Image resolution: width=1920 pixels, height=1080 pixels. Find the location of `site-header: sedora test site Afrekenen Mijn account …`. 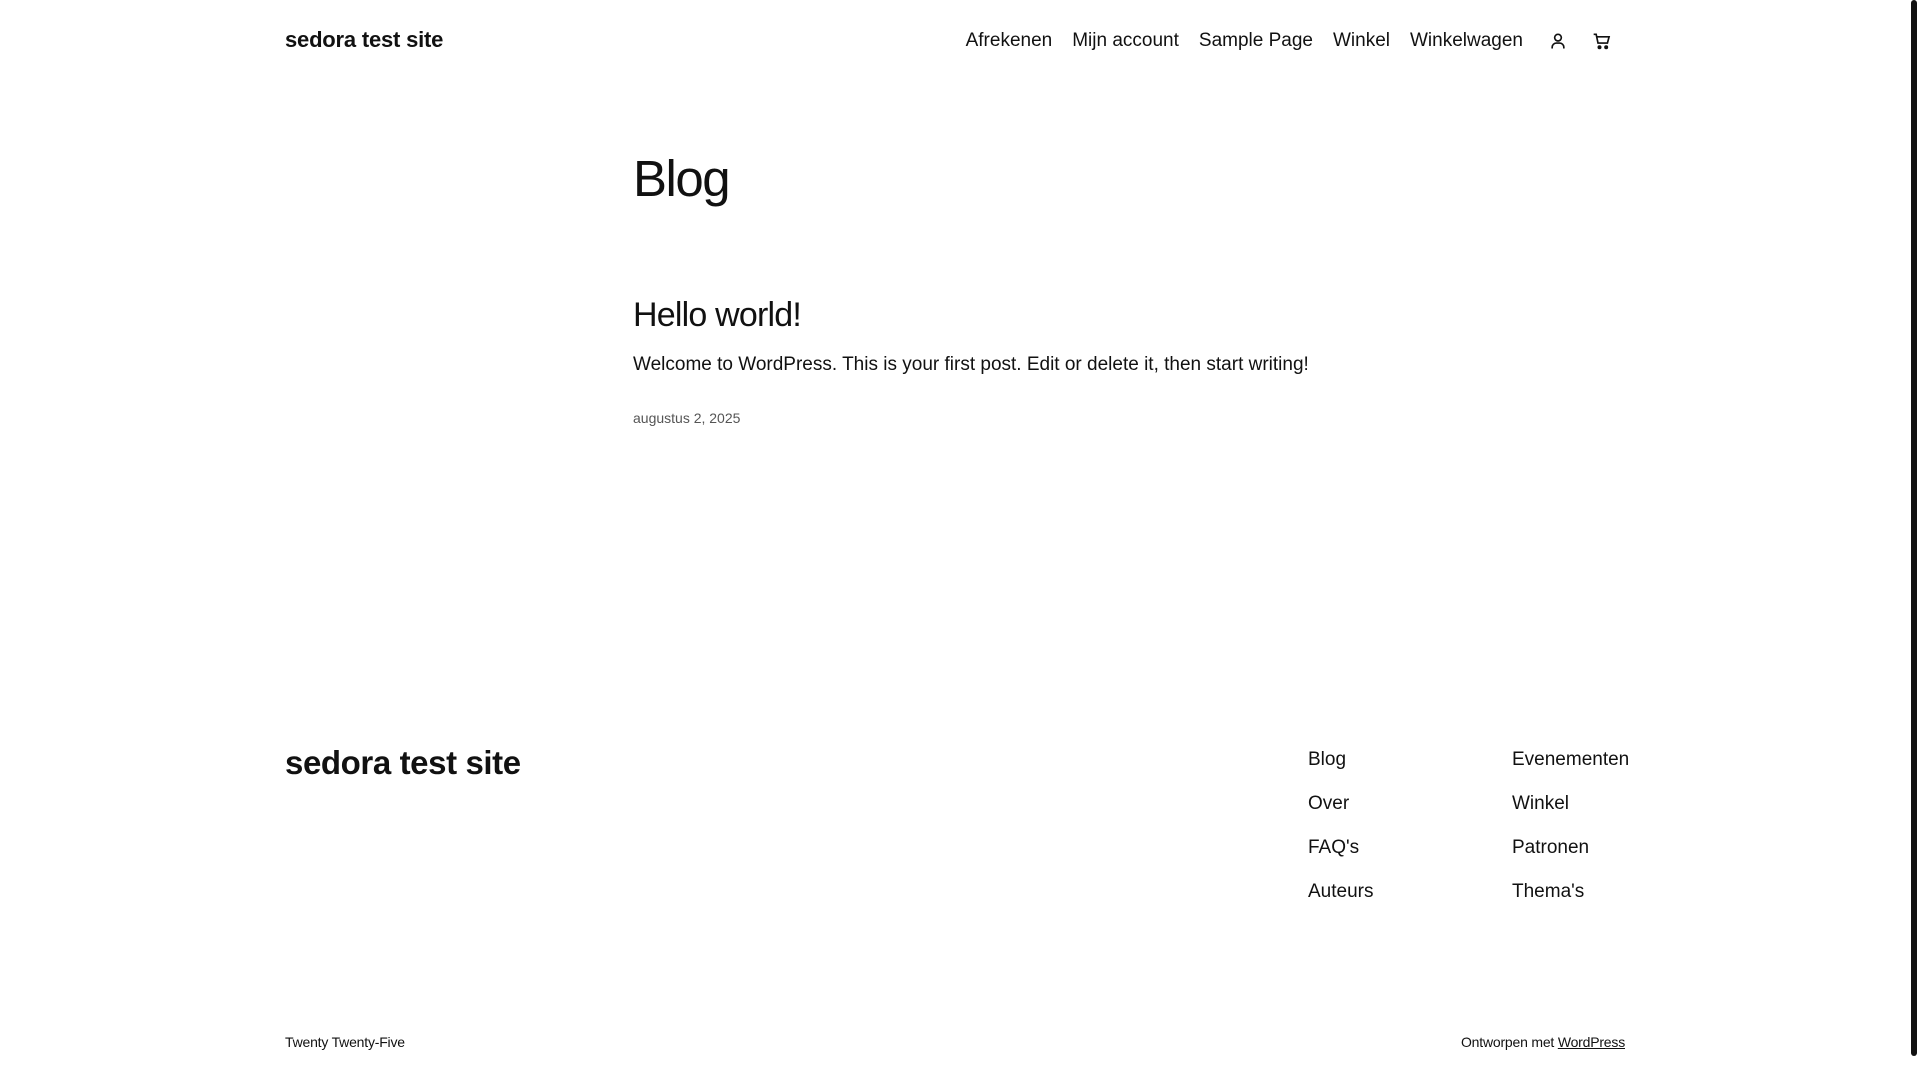

site-header: sedora test site Afrekenen Mijn account … is located at coordinates (955, 42).